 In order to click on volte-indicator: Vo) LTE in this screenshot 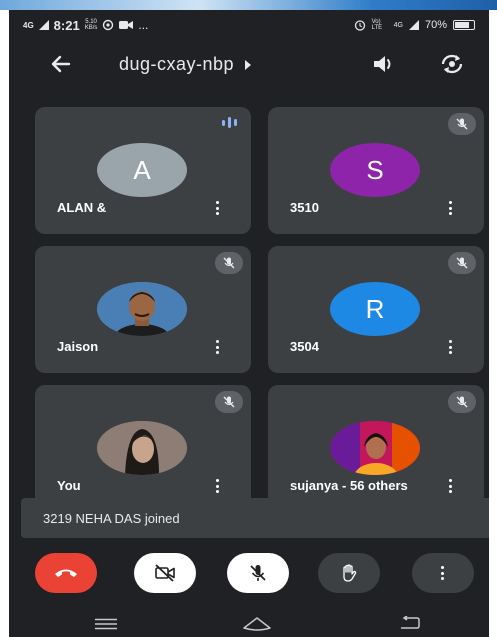, I will do `click(377, 25)`.